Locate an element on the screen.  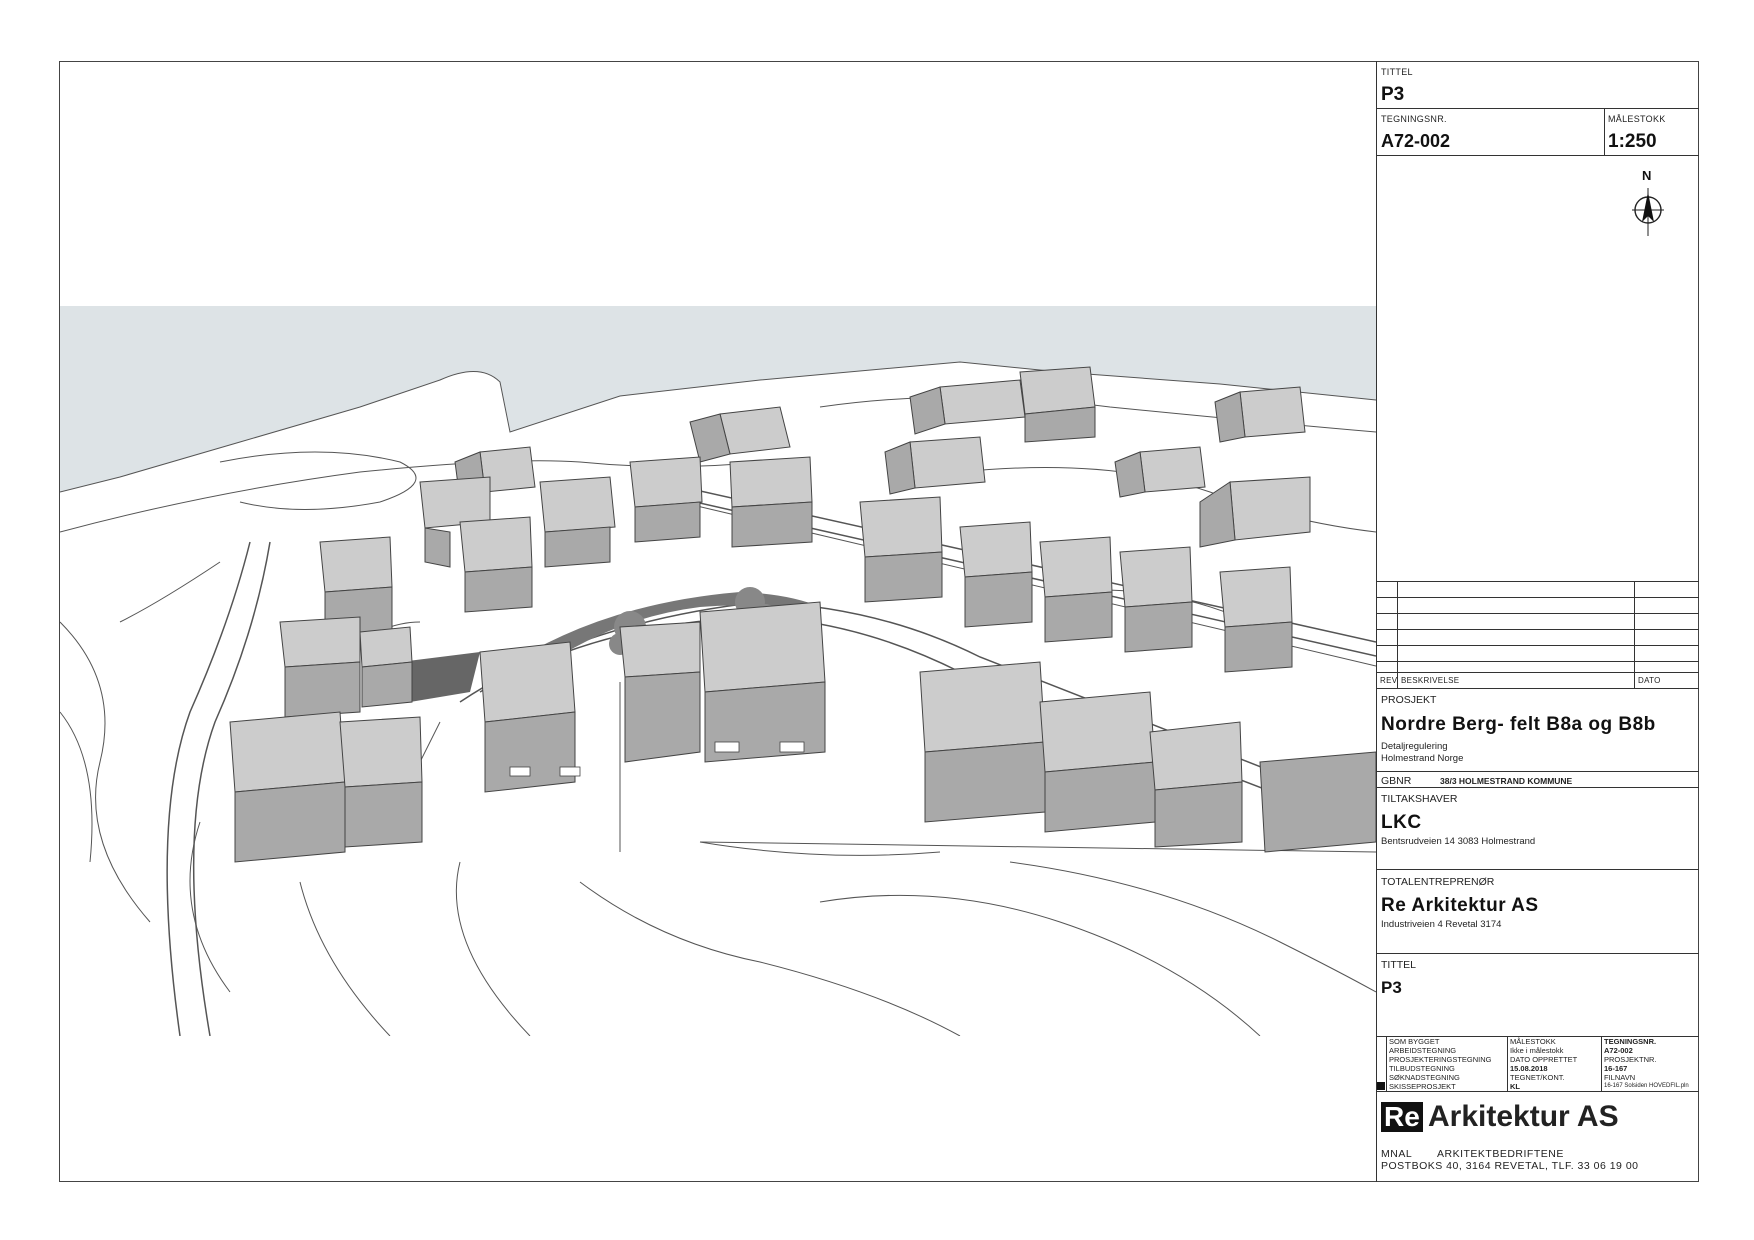
project-name: Nordre Berg- felt B8a og B8b is located at coordinates (1518, 724).